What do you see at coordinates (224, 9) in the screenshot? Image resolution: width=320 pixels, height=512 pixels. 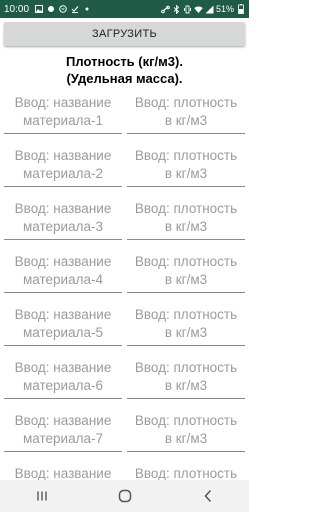 I see `battery-percent: 51%` at bounding box center [224, 9].